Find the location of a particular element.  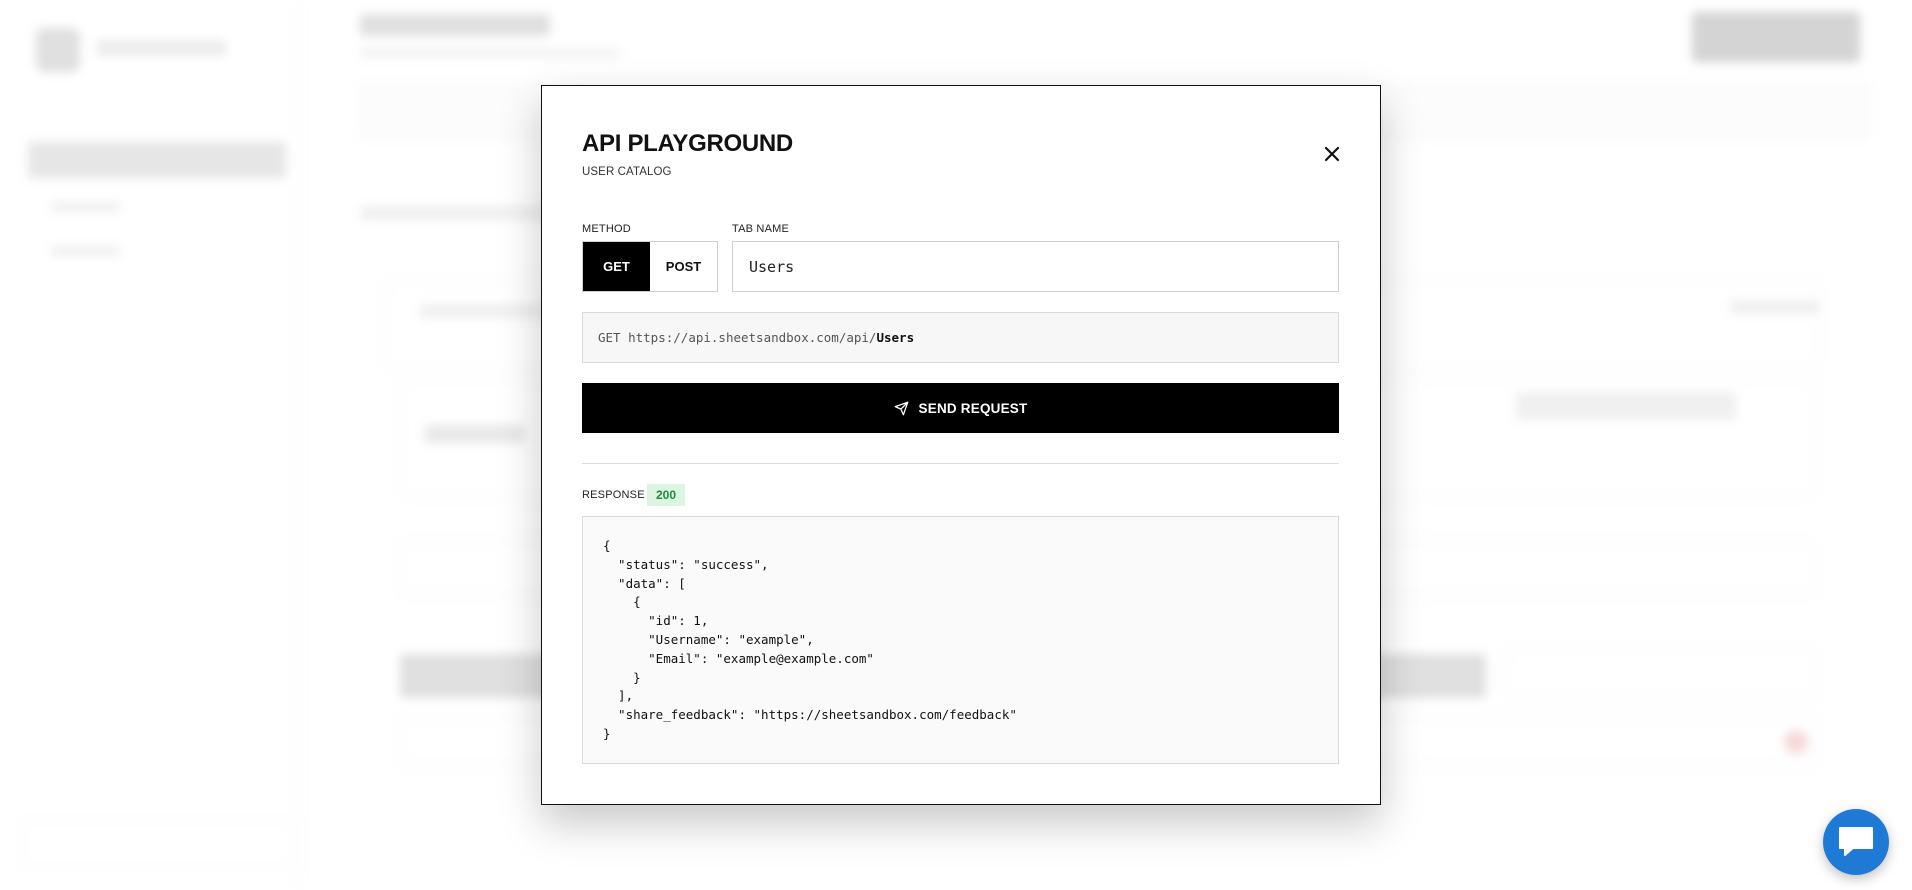

close-button is located at coordinates (1332, 154).